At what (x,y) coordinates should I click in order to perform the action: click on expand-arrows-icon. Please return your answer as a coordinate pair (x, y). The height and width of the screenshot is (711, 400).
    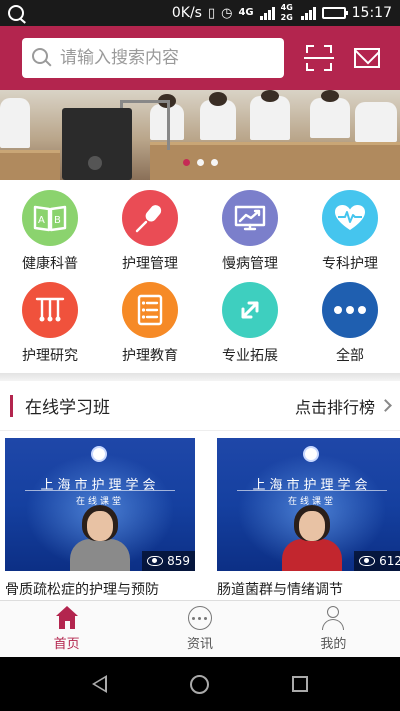
    Looking at the image, I should click on (250, 309).